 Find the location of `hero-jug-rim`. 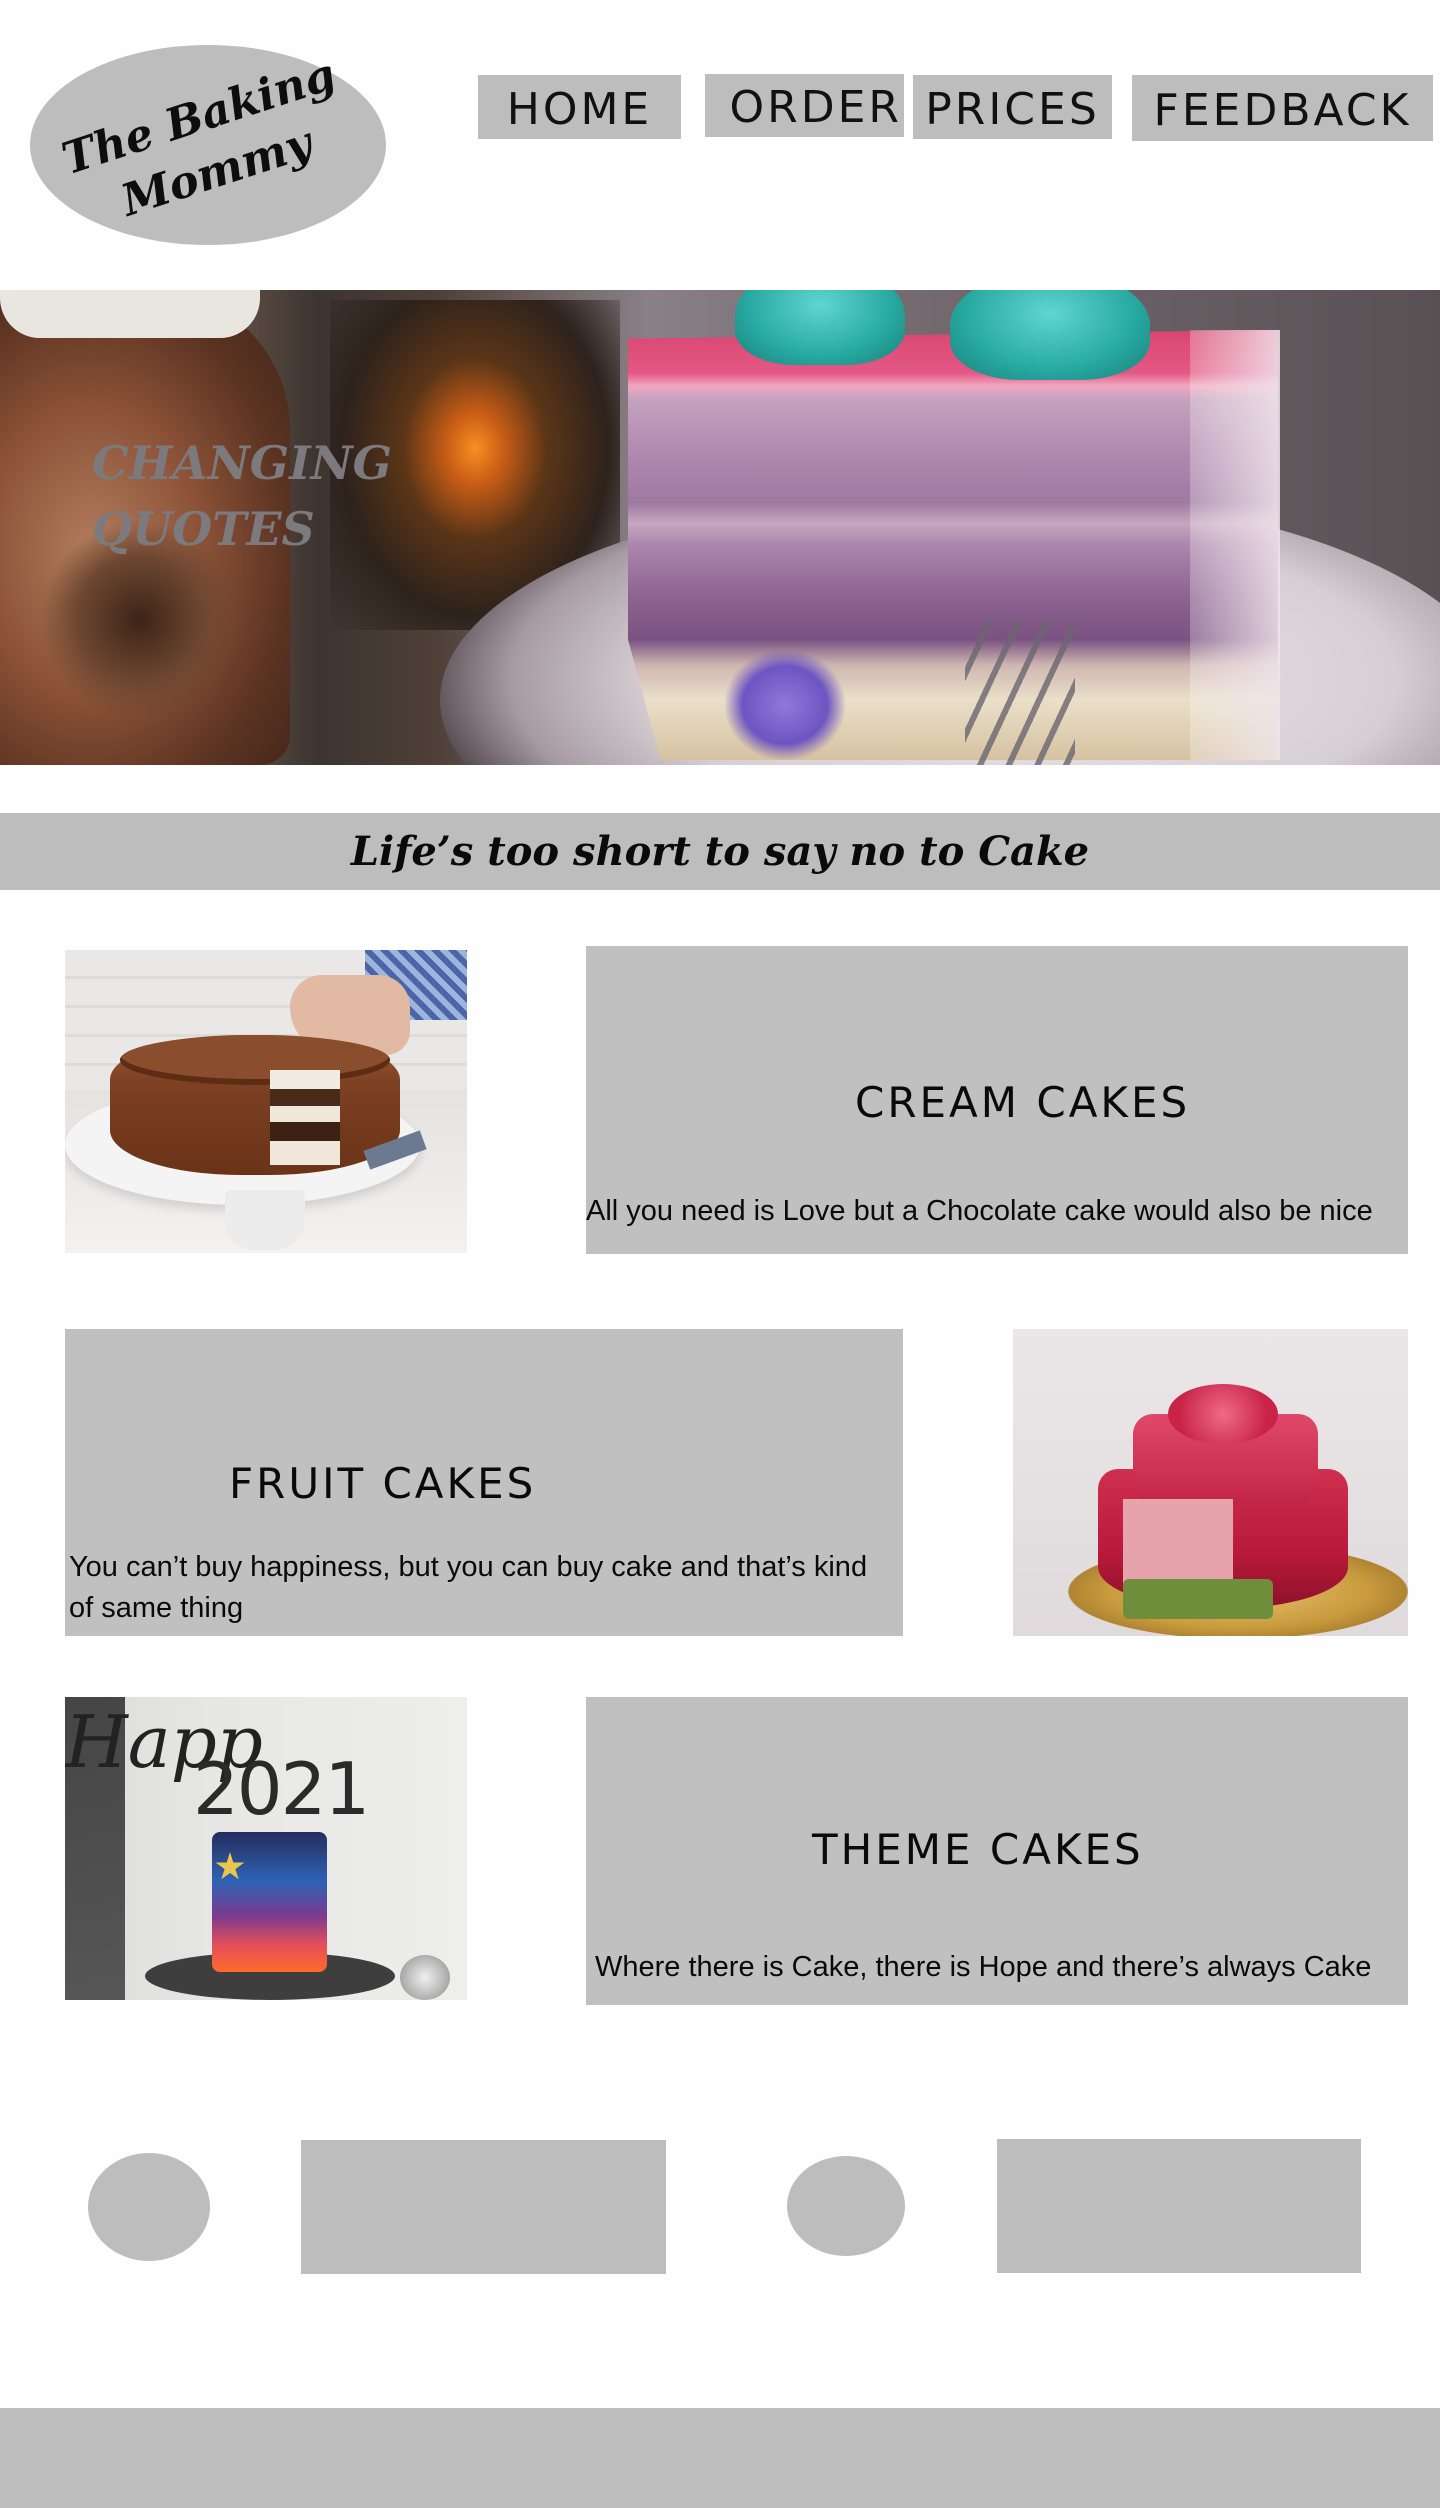

hero-jug-rim is located at coordinates (130, 314).